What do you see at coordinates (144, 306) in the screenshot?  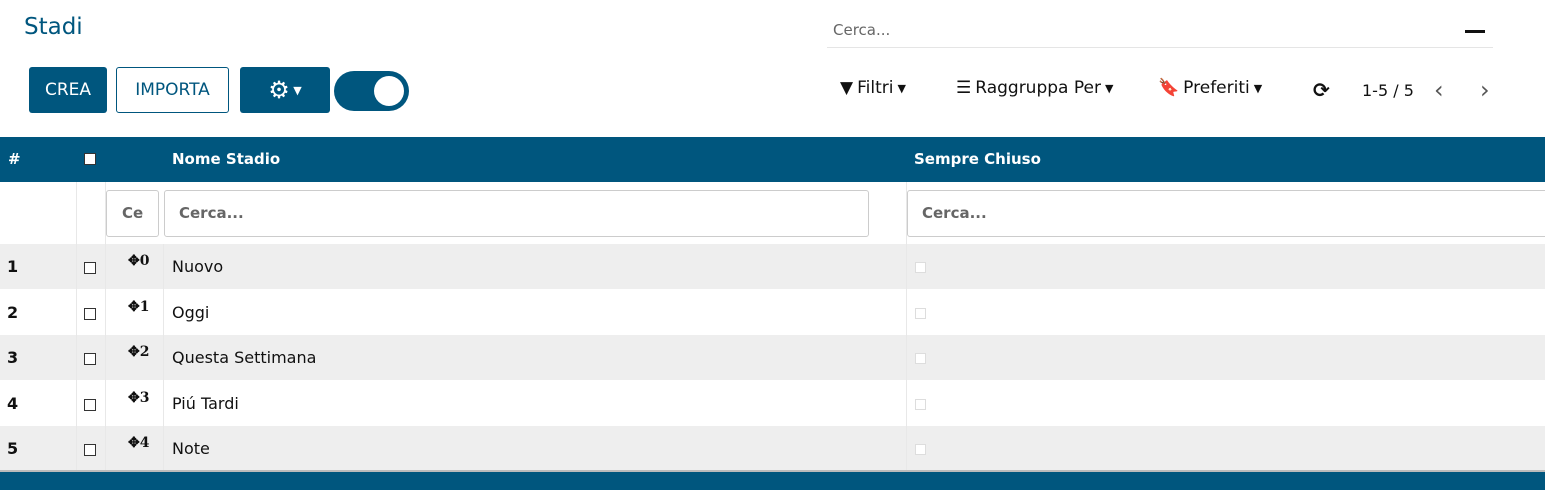 I see `sequence: 1` at bounding box center [144, 306].